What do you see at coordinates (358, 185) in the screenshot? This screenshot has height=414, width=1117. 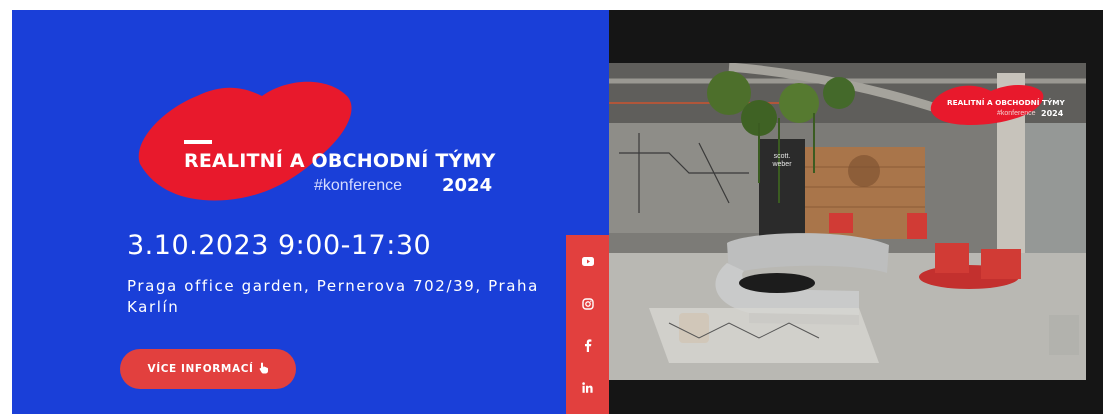 I see `logo-hashtag: #konference` at bounding box center [358, 185].